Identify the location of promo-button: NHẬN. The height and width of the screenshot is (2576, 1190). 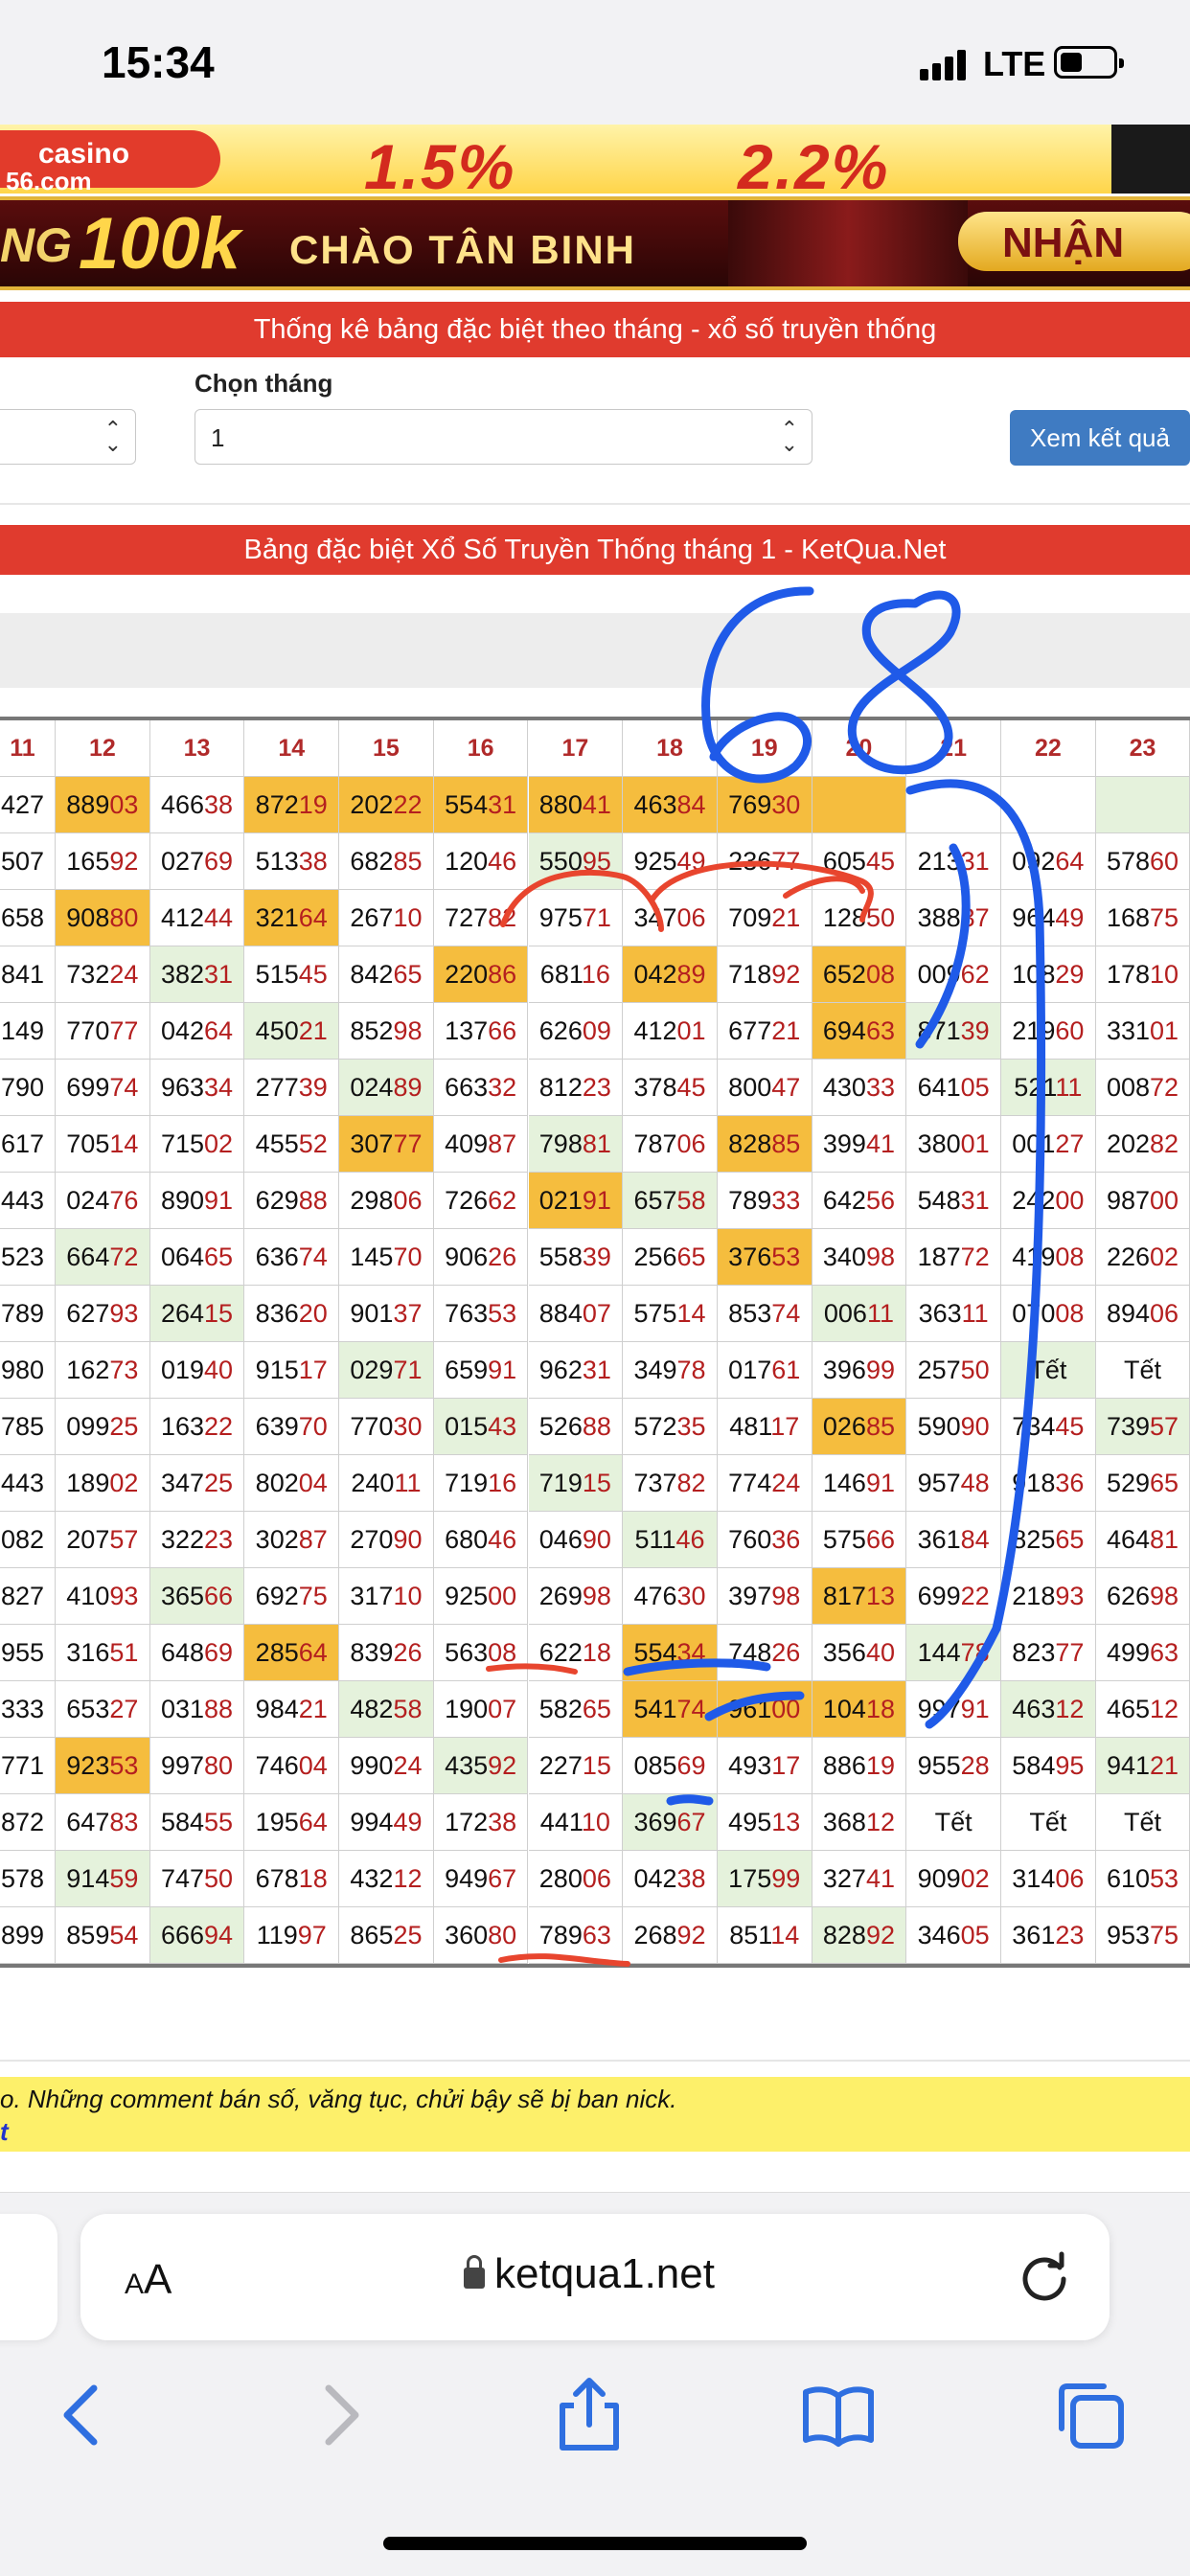
(1074, 242).